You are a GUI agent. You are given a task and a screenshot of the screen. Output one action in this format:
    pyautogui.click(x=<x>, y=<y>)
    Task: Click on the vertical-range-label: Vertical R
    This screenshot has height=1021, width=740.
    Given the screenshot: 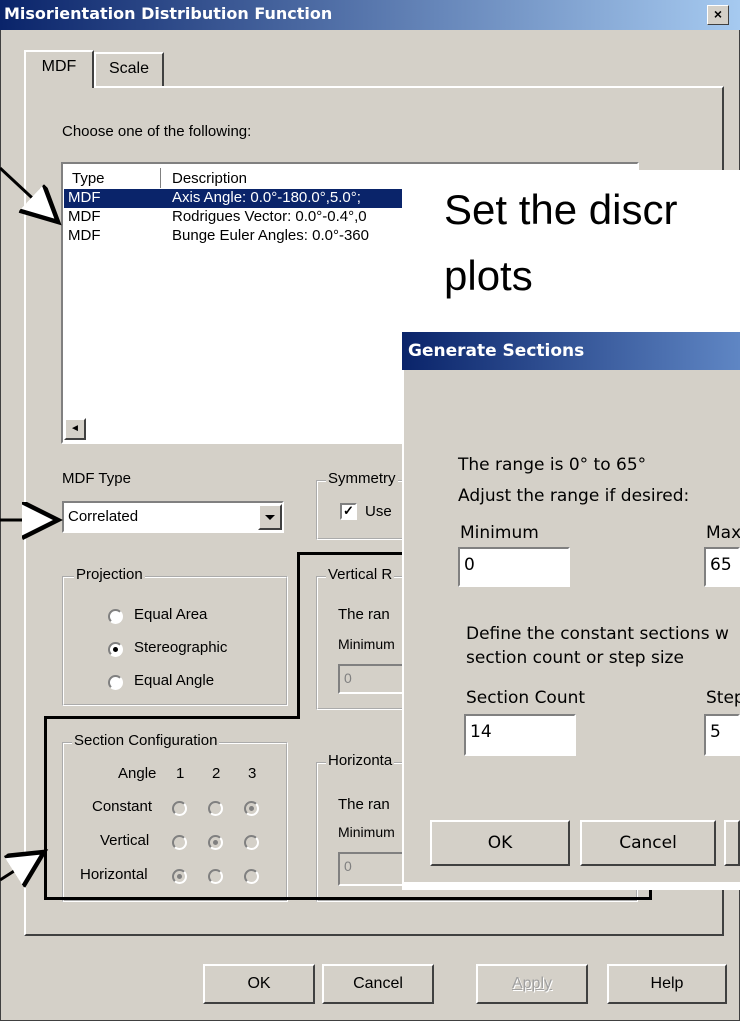 What is the action you would take?
    pyautogui.click(x=360, y=574)
    